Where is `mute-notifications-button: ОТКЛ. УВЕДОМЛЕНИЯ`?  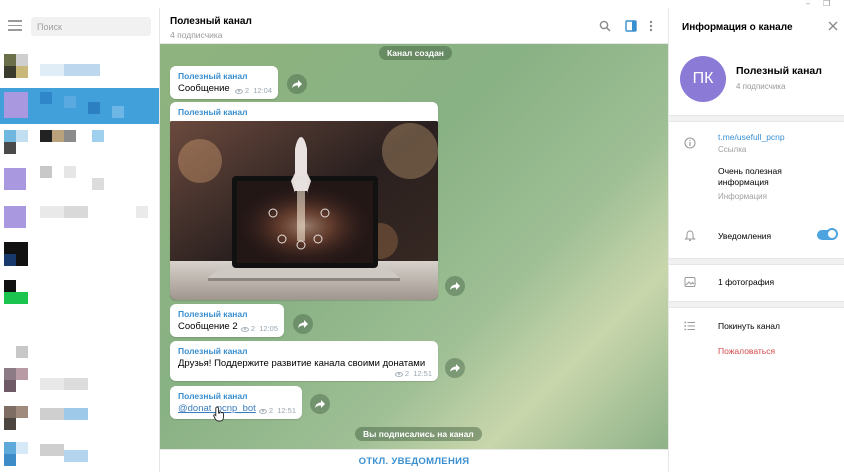 mute-notifications-button: ОТКЛ. УВЕДОМЛЕНИЯ is located at coordinates (414, 461).